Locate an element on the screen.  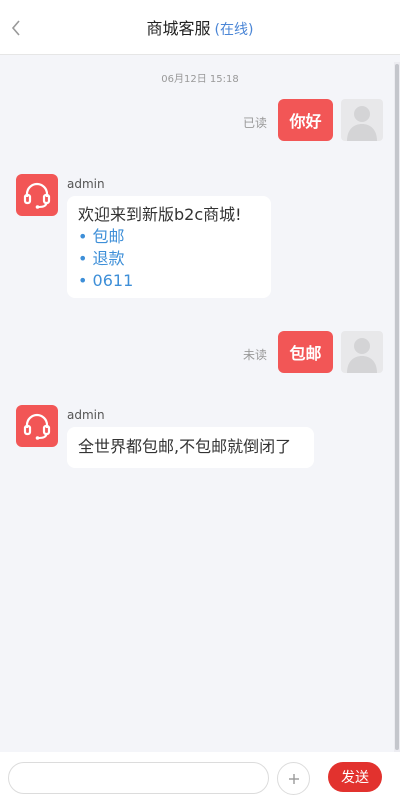
read-status: 未读 is located at coordinates (255, 355).